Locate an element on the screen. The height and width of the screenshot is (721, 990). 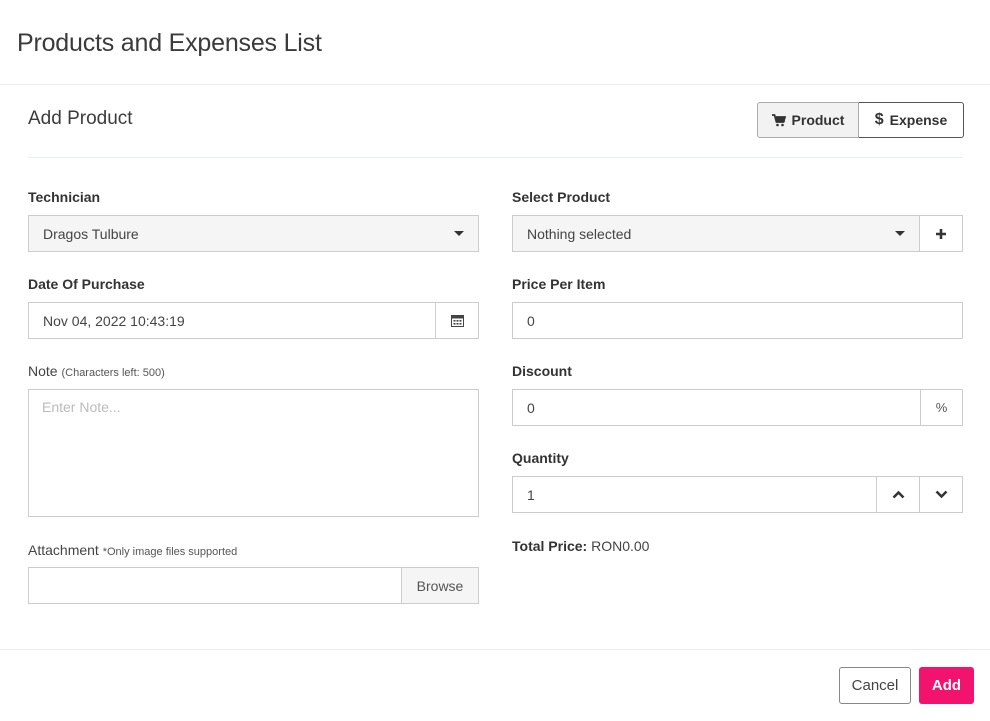
quantity-stepper: 1 is located at coordinates (737, 494).